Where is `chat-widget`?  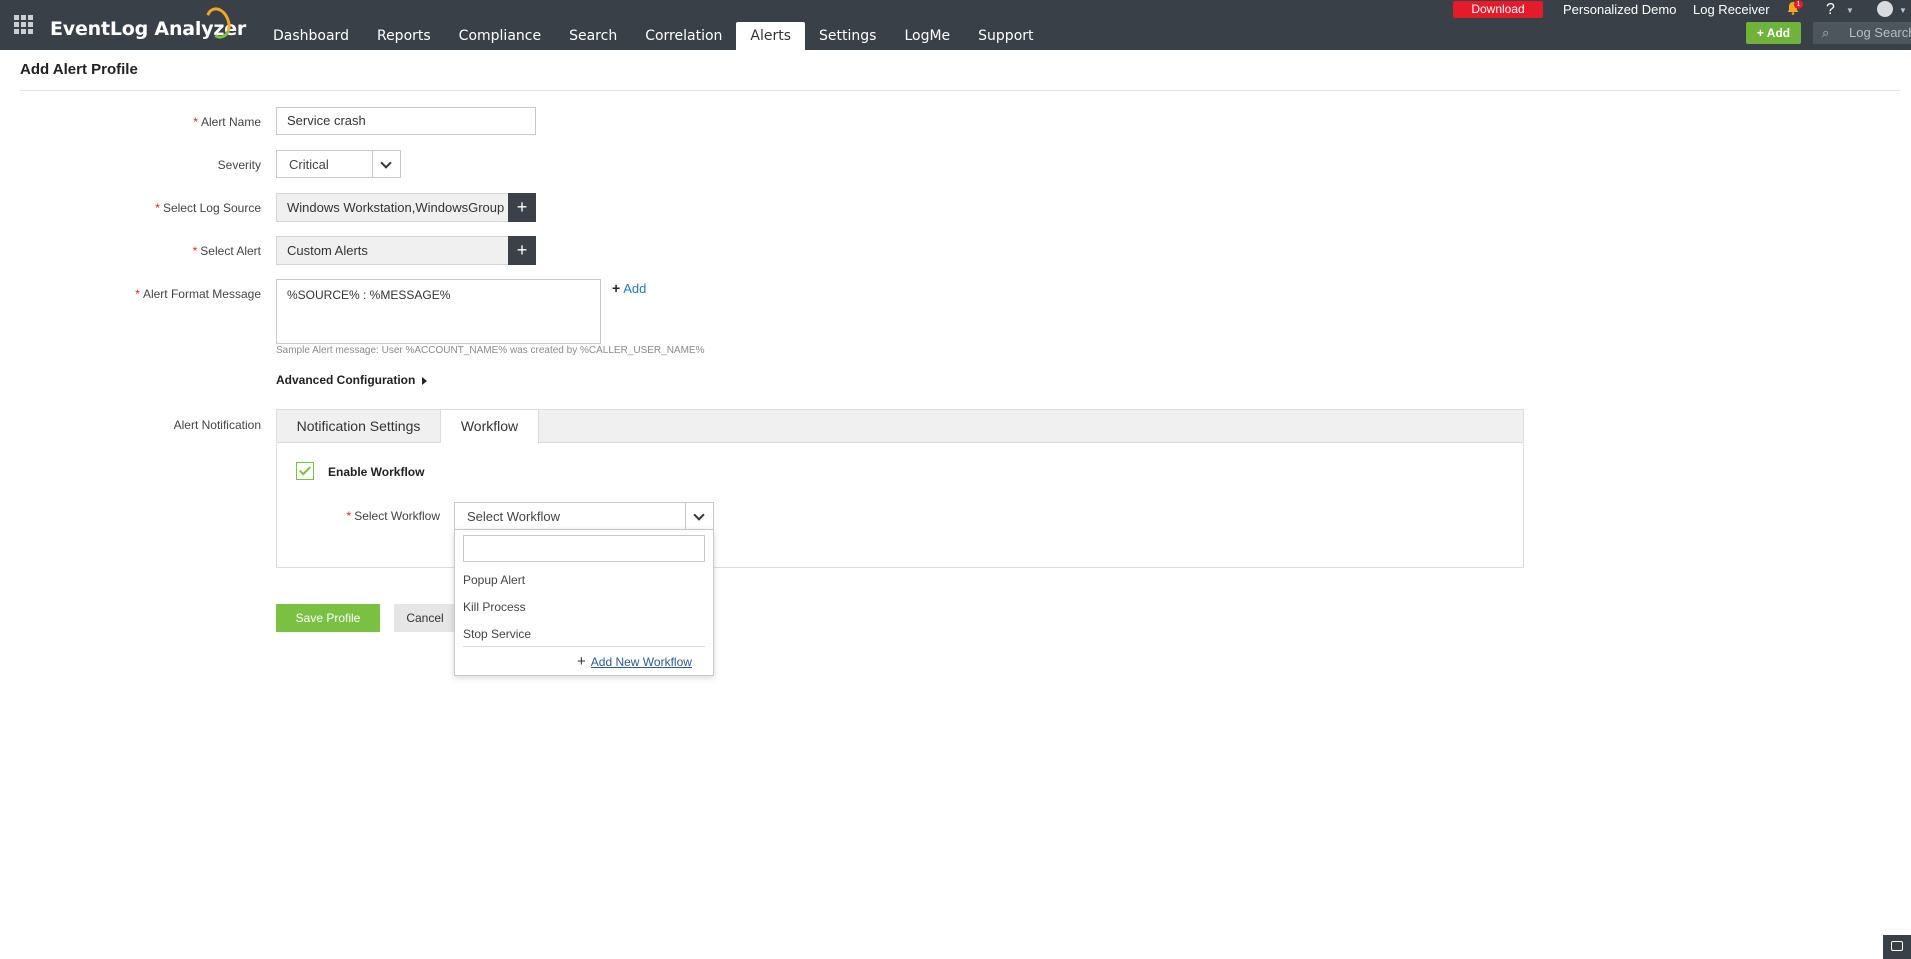 chat-widget is located at coordinates (1897, 947).